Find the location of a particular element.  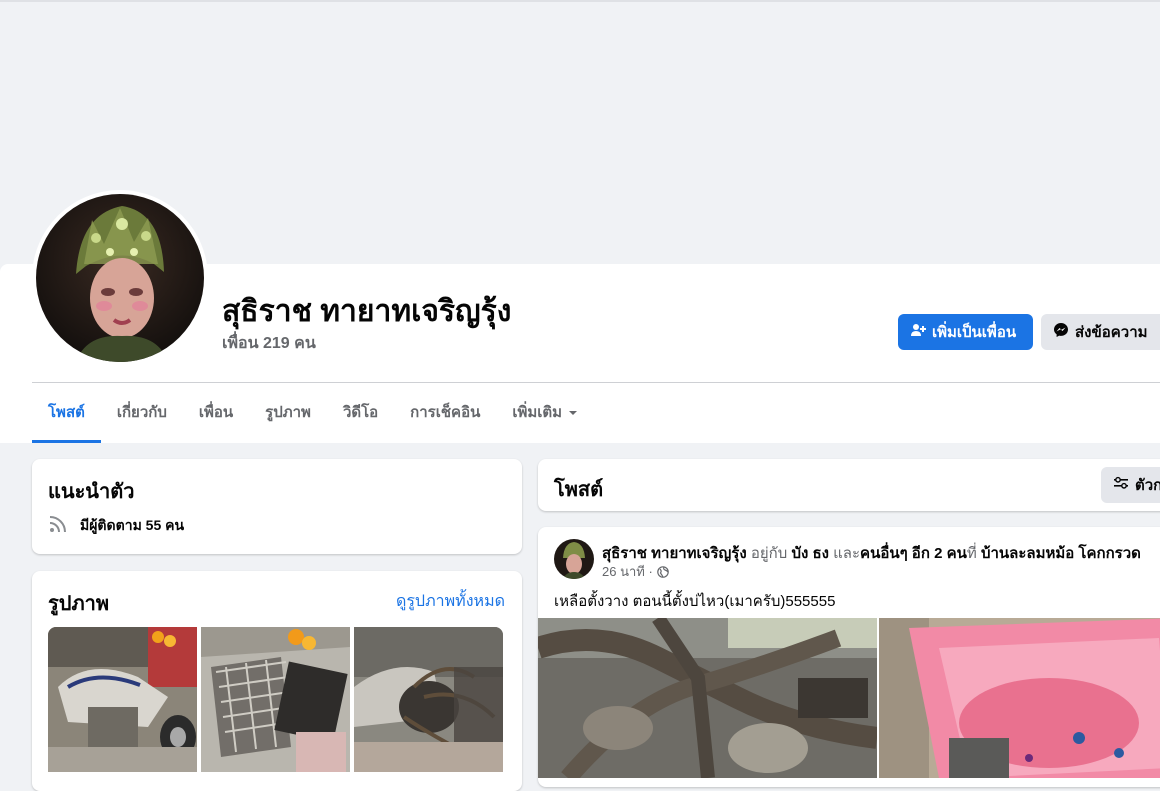

tab-posts: โพสต์ is located at coordinates (66, 413).